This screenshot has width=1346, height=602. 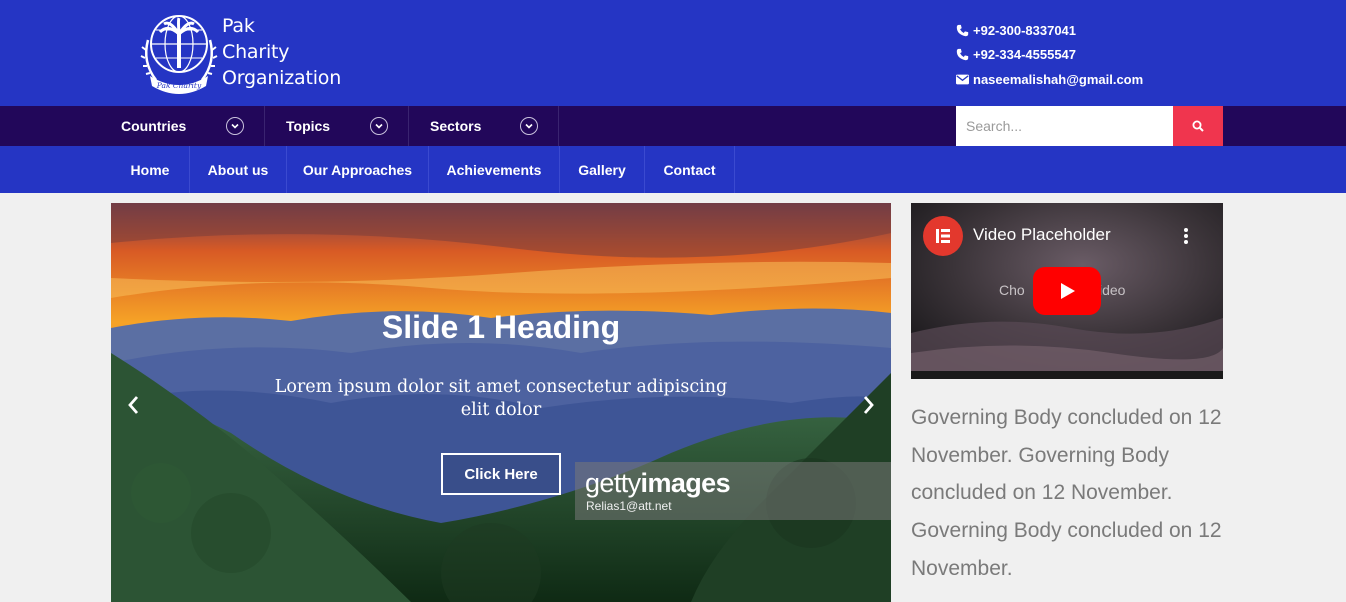 What do you see at coordinates (358, 169) in the screenshot?
I see `nav-item-approaches: Our Approaches` at bounding box center [358, 169].